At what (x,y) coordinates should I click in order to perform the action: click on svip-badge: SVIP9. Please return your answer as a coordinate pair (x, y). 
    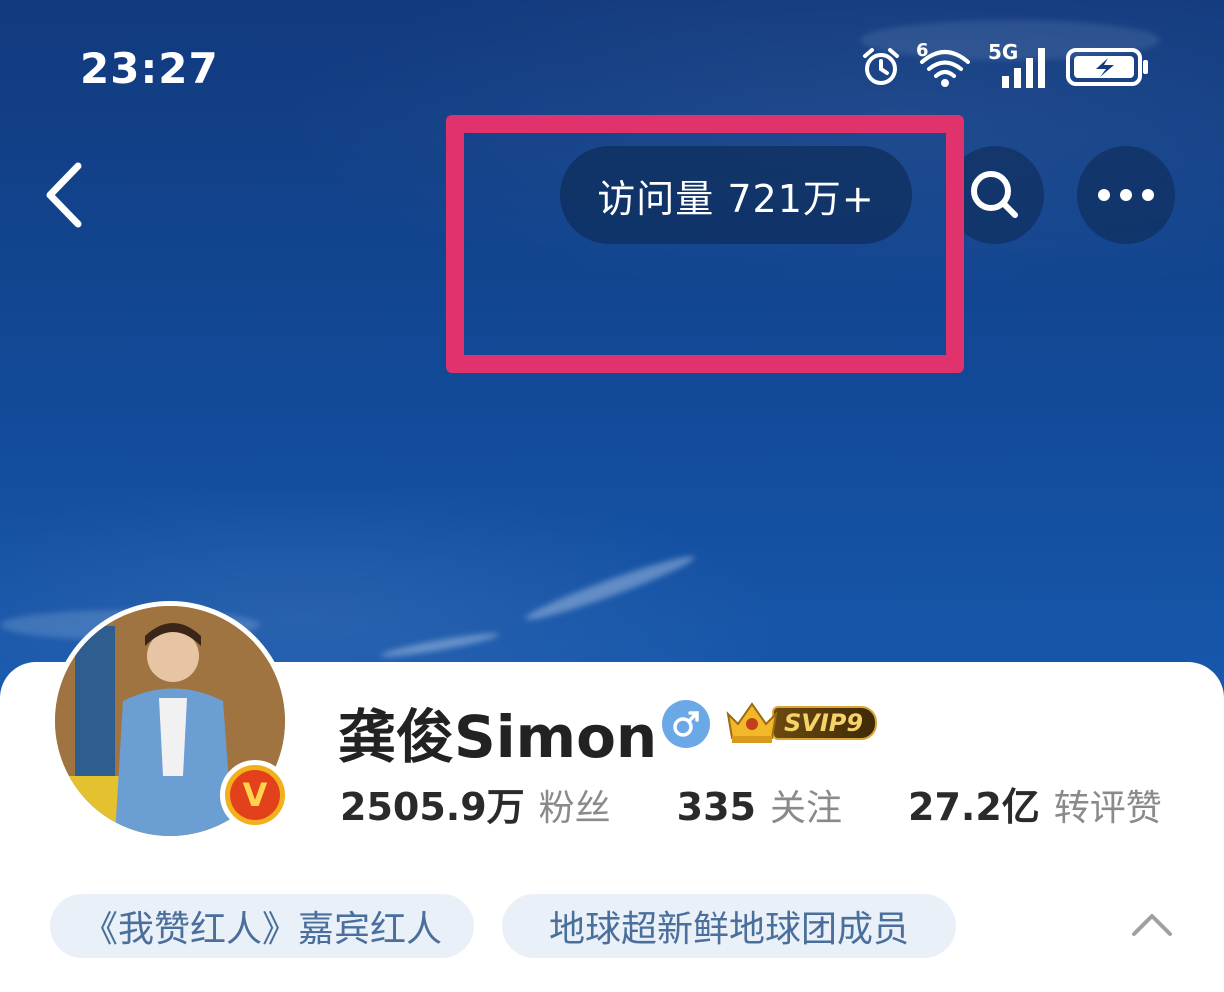
    Looking at the image, I should click on (802, 723).